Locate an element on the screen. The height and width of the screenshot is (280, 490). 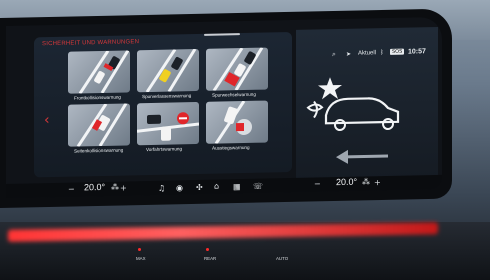
front-collision-image is located at coordinates (104, 72).